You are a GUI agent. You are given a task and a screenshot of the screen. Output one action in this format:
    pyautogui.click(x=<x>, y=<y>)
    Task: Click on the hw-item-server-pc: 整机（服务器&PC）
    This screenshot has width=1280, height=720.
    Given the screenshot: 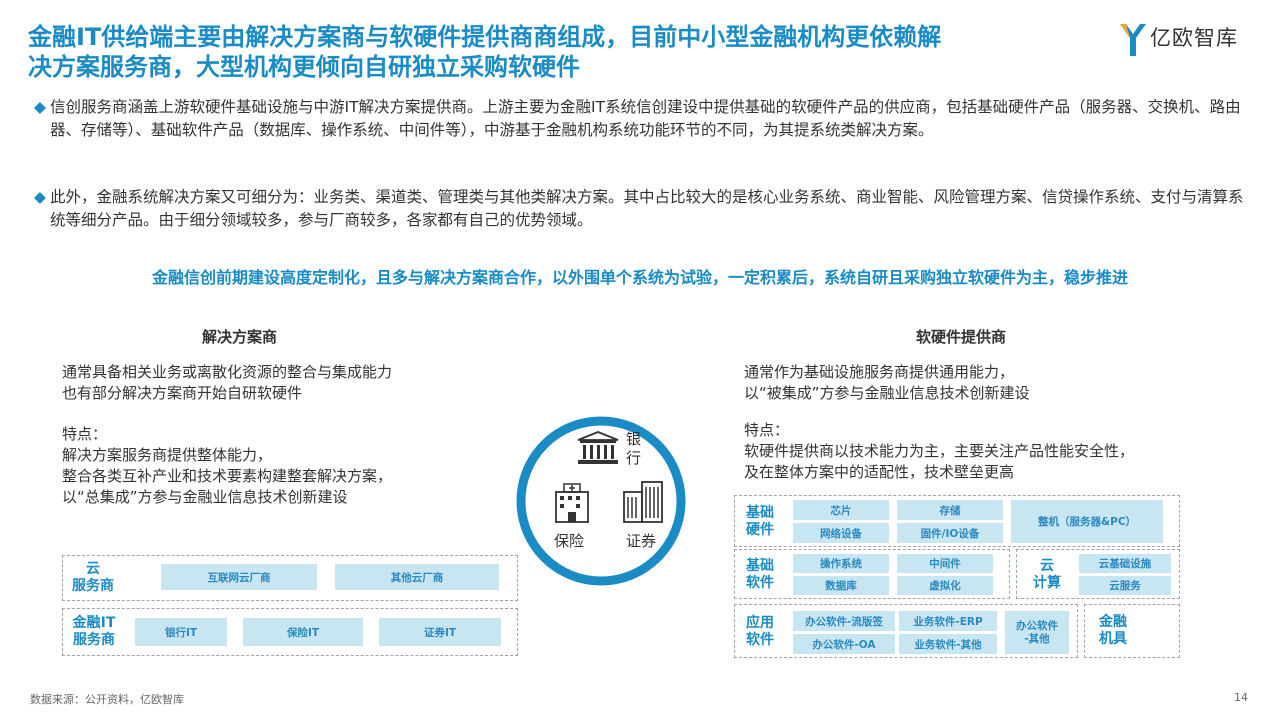 What is the action you would take?
    pyautogui.click(x=1087, y=521)
    